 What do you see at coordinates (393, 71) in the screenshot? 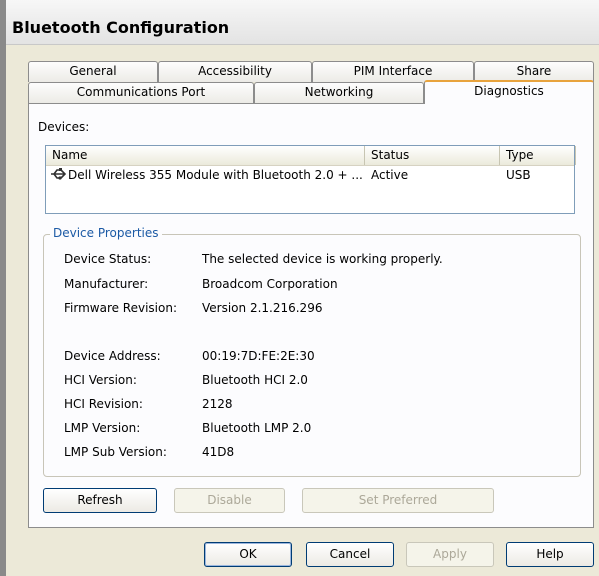
I see `tab-pim-interface: PIM Interface` at bounding box center [393, 71].